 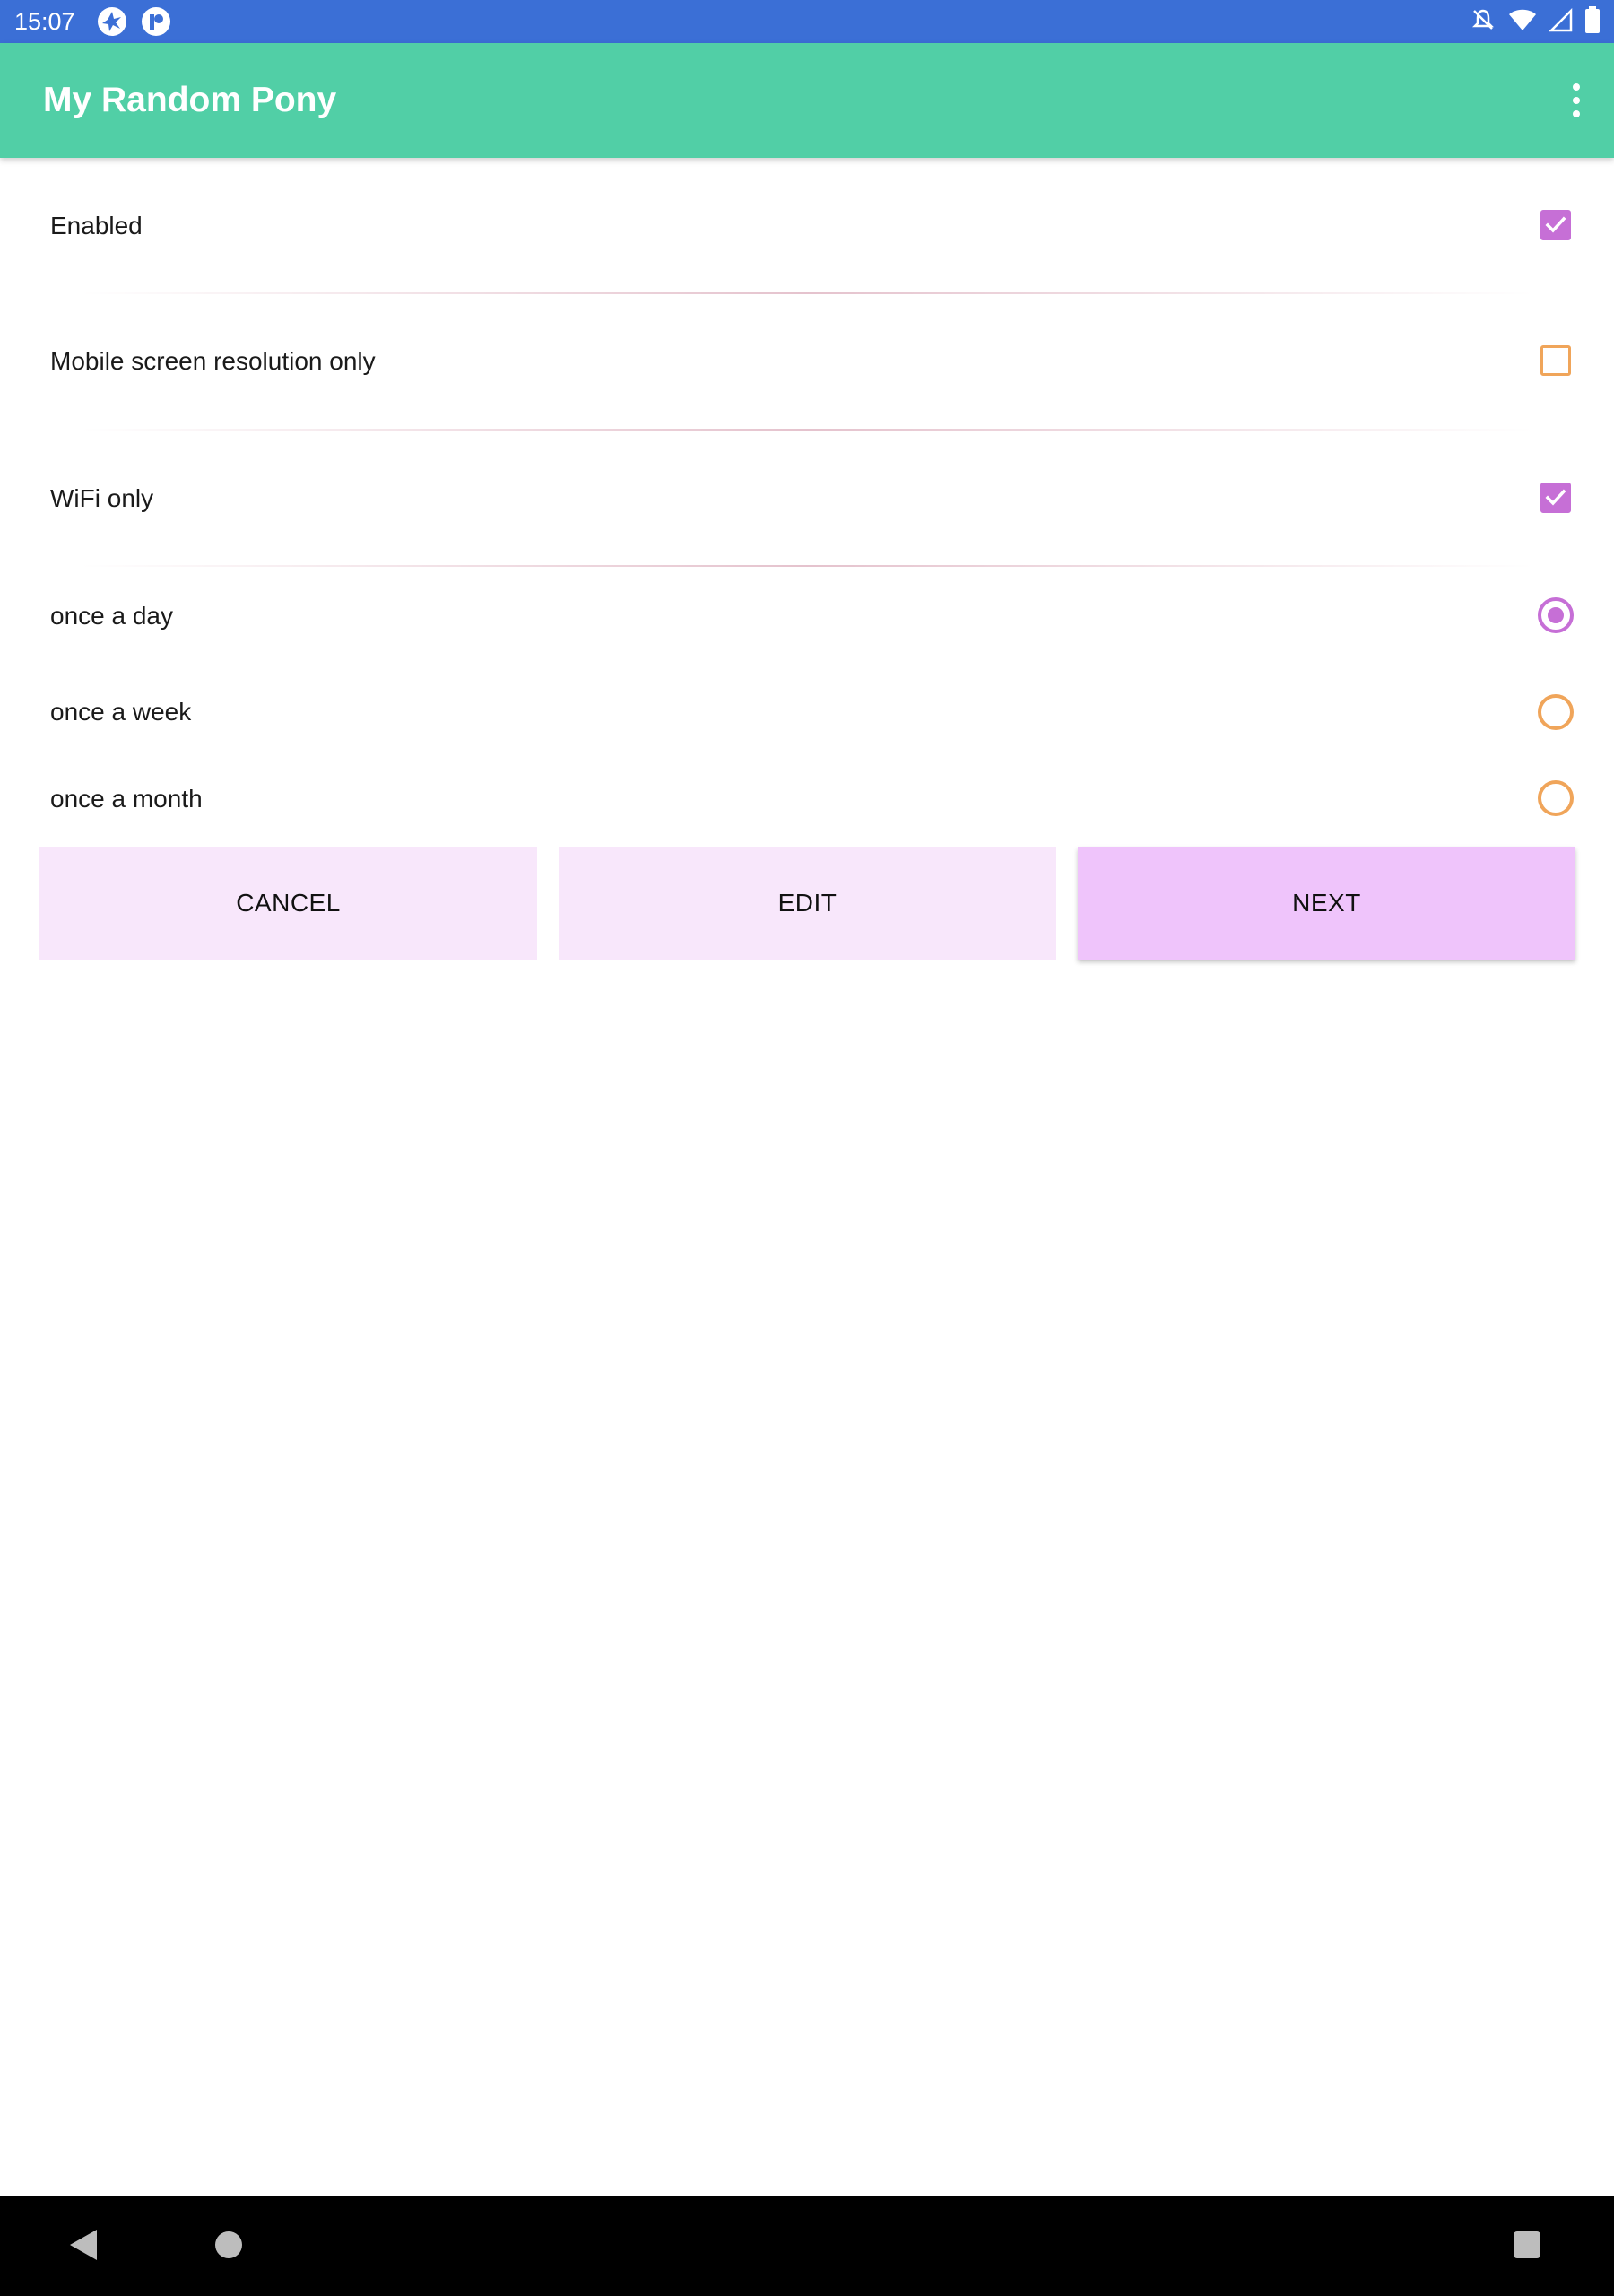 I want to click on wifi-only-checkbox, so click(x=1555, y=498).